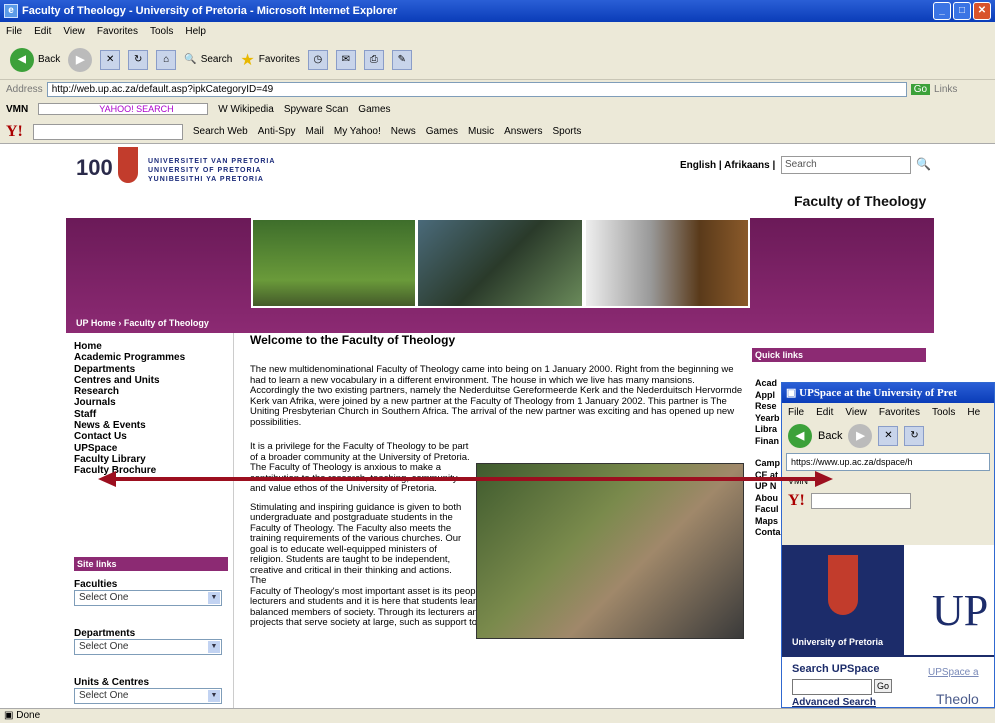  What do you see at coordinates (149, 436) in the screenshot?
I see `nav-contact-us: Contact Us` at bounding box center [149, 436].